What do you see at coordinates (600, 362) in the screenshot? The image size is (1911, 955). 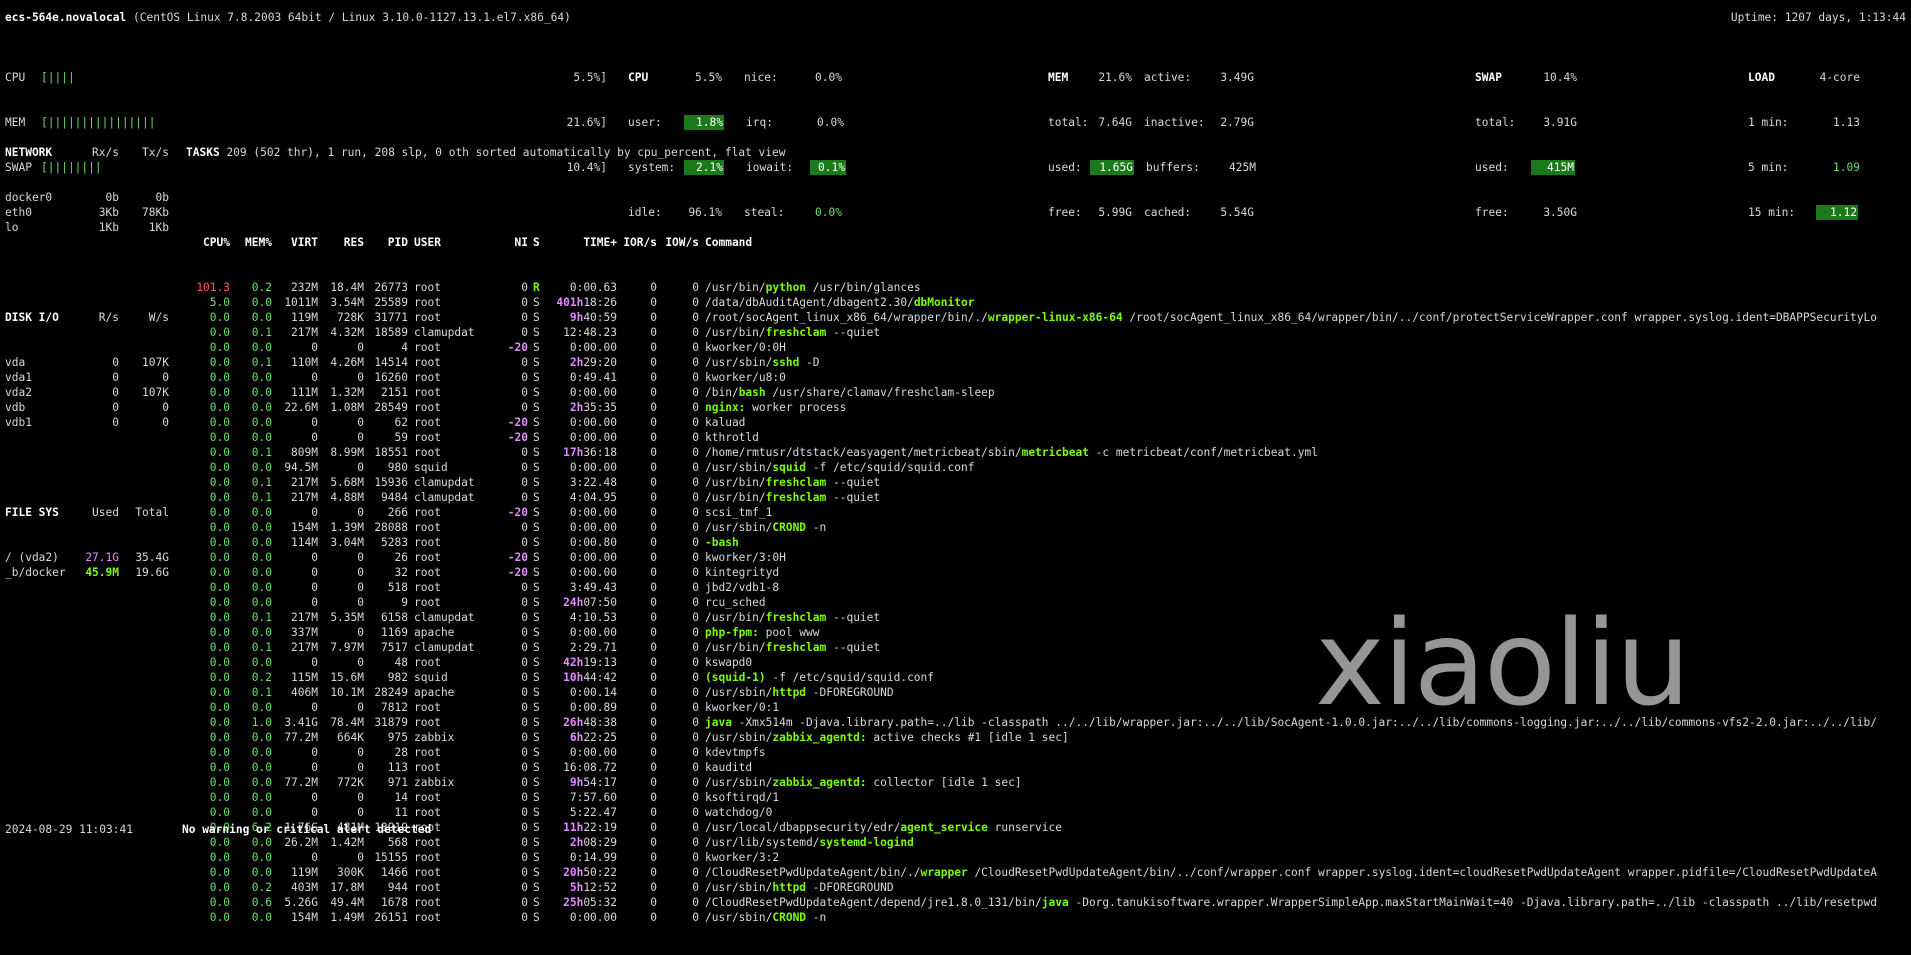 I see `process-time-rest: 29:20` at bounding box center [600, 362].